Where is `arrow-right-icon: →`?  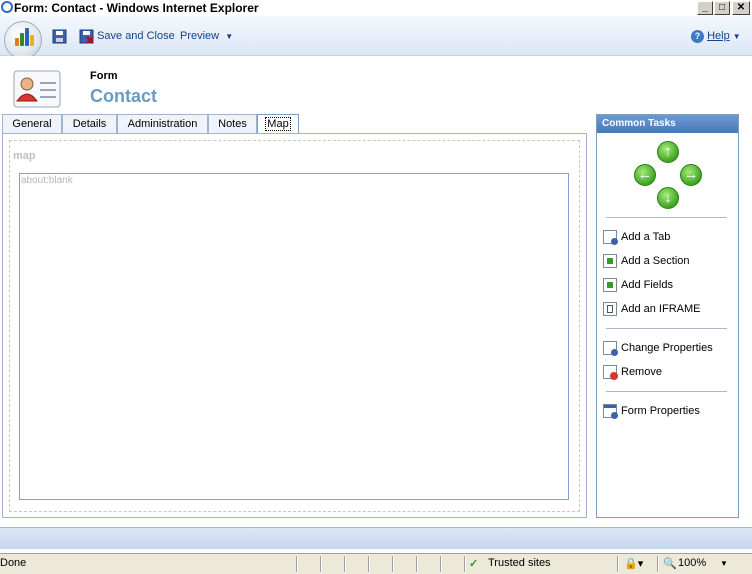 arrow-right-icon: → is located at coordinates (691, 175).